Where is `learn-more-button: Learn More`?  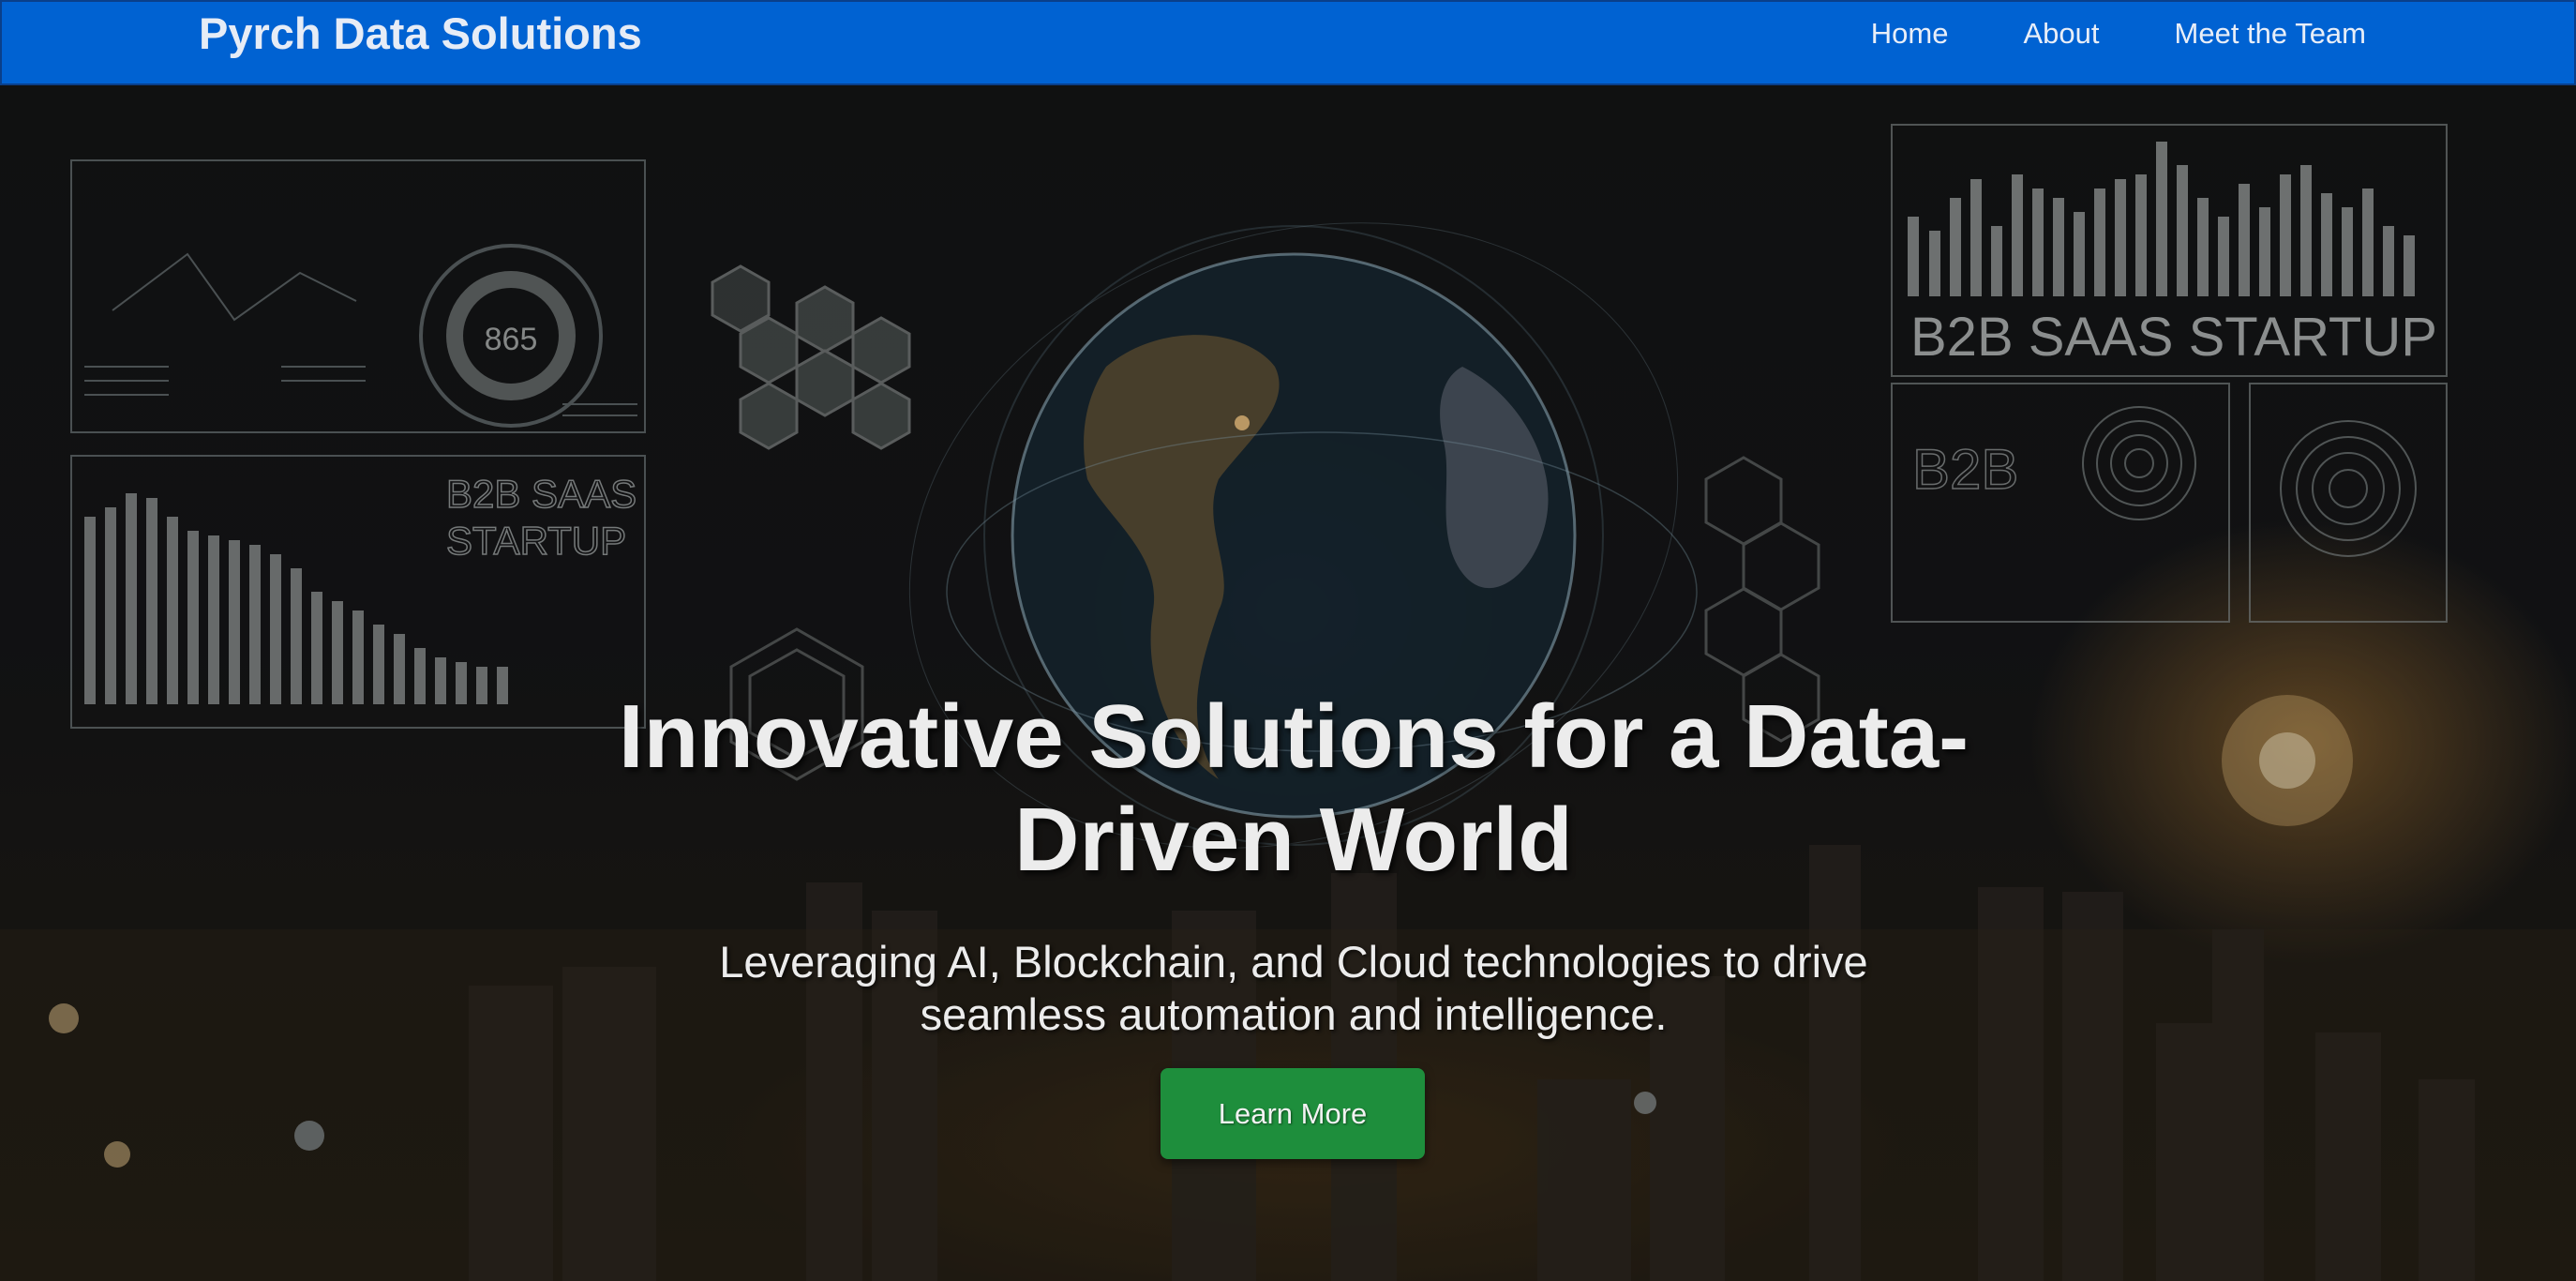 learn-more-button: Learn More is located at coordinates (1293, 1113).